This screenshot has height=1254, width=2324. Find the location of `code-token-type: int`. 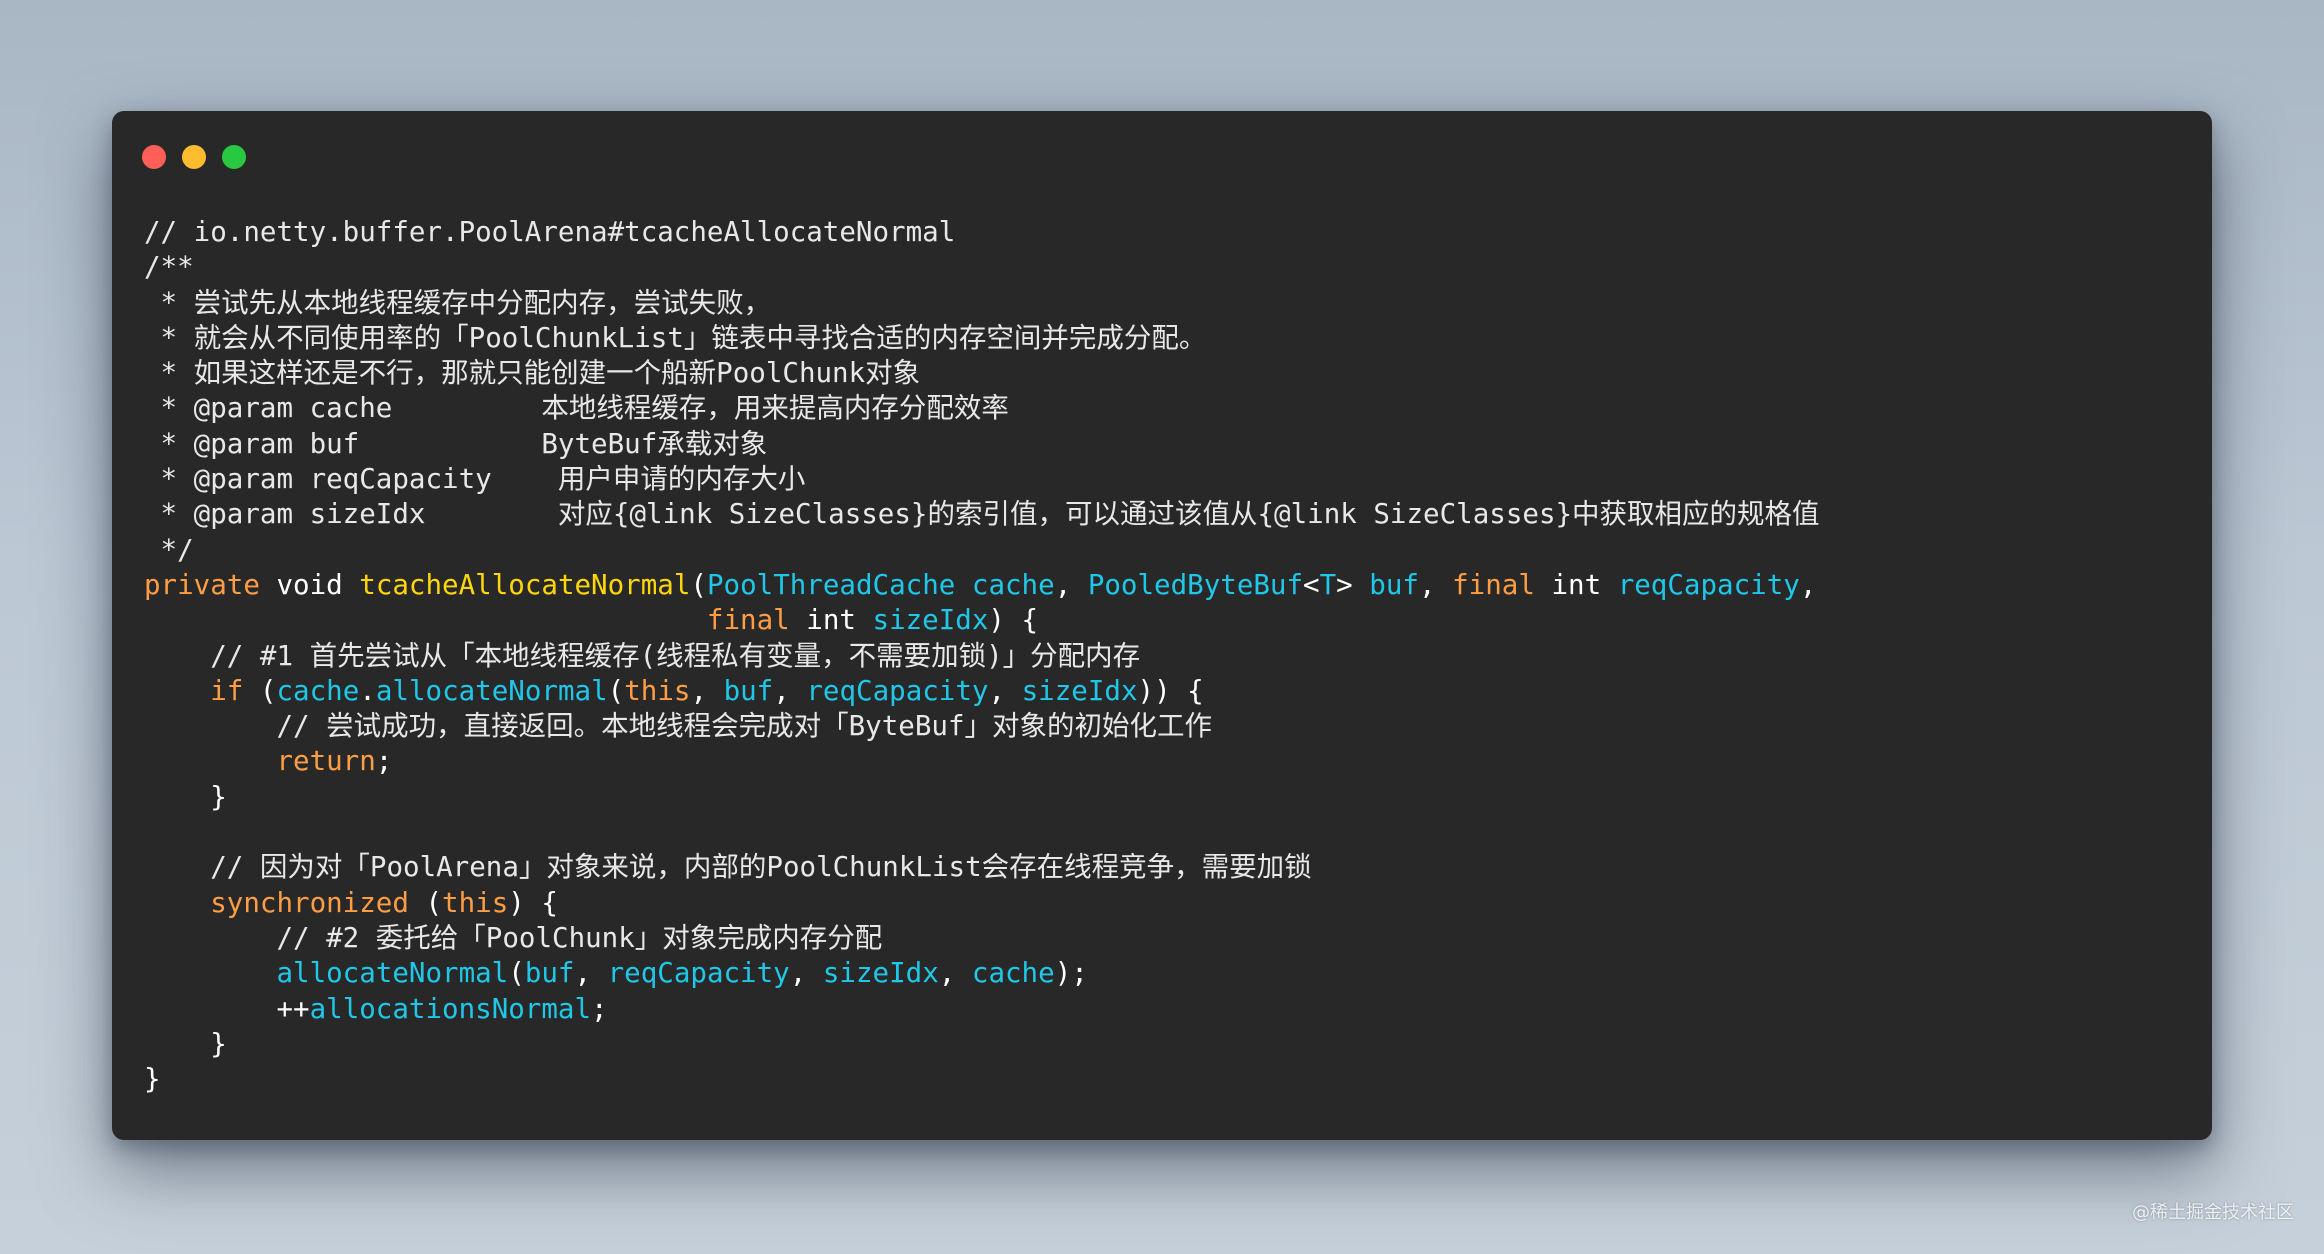

code-token-type: int is located at coordinates (1576, 584).